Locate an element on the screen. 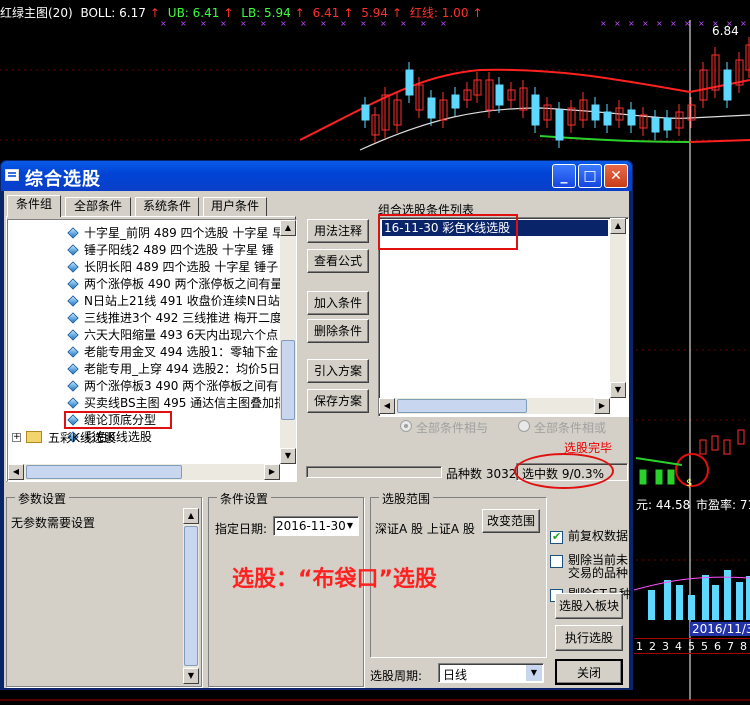 This screenshot has width=750, height=705. tree-item: 长阴长阳 489 四个选股 十字星 锤子 is located at coordinates (172, 266).